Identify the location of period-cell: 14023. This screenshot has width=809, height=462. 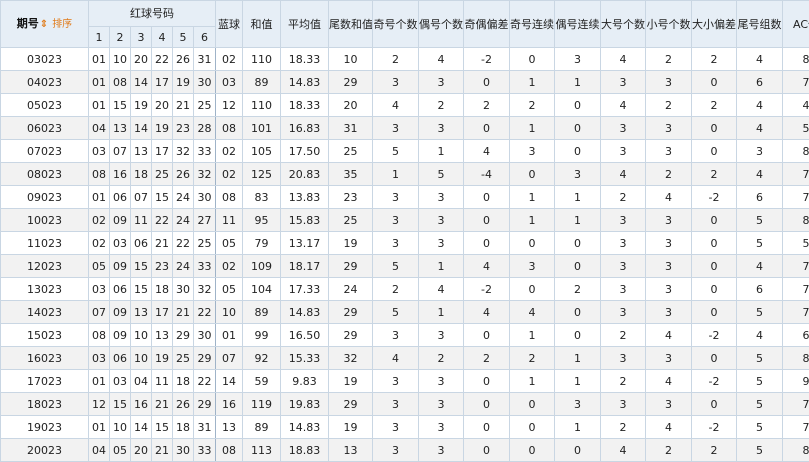
(44, 312).